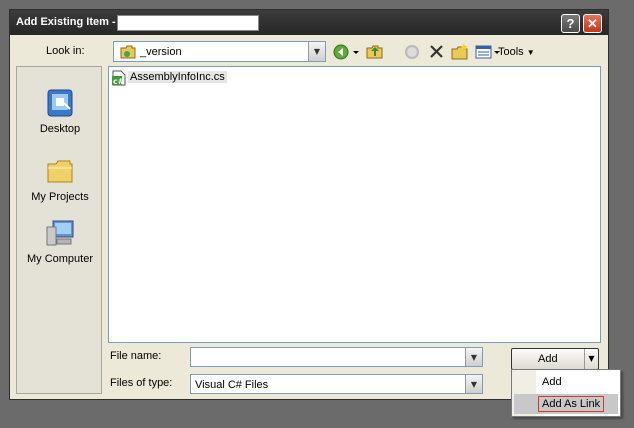  Describe the element at coordinates (141, 383) in the screenshot. I see `files-of-type-label: Files of type:` at that location.